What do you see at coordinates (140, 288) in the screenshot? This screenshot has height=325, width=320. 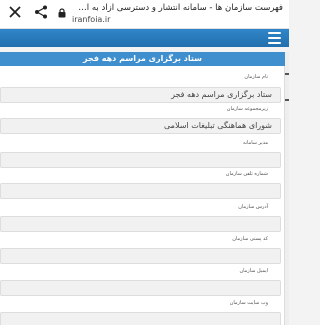 I see `email-field` at bounding box center [140, 288].